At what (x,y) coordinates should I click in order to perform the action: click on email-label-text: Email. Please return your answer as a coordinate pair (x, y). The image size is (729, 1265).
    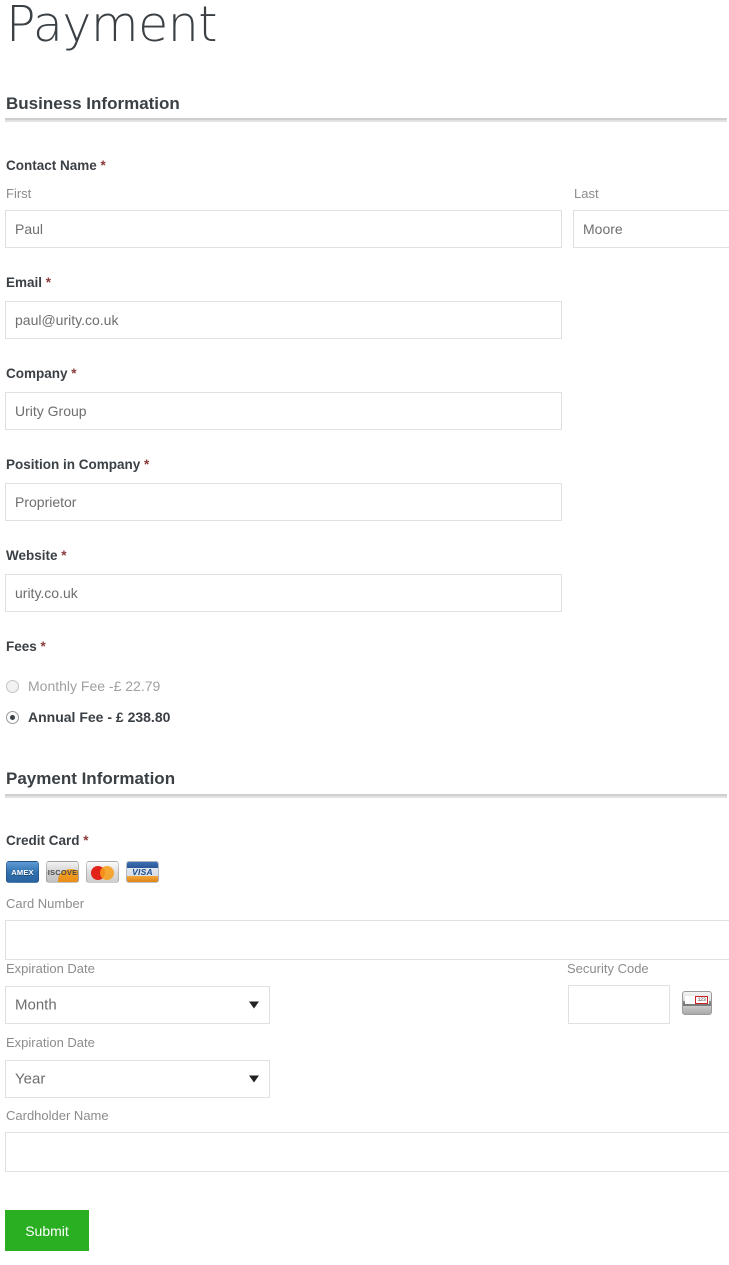
    Looking at the image, I should click on (24, 282).